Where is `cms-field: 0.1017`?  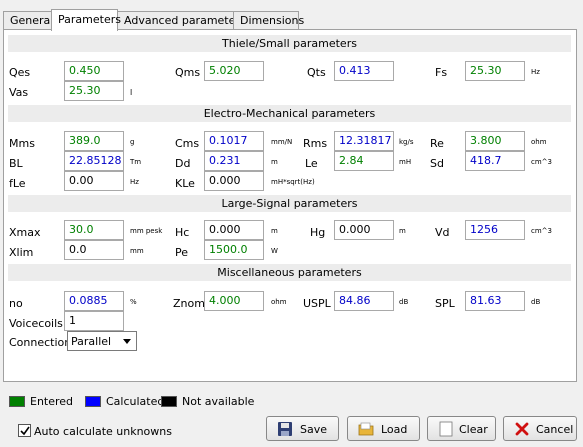
cms-field: 0.1017 is located at coordinates (234, 141).